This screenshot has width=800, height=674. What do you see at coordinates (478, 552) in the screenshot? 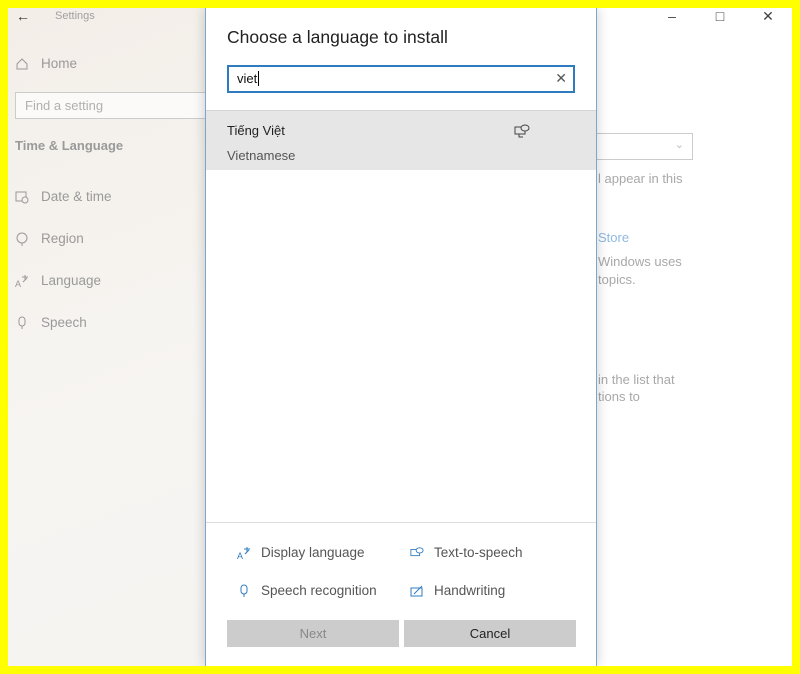
I see `feature-label: Text-to-speech` at bounding box center [478, 552].